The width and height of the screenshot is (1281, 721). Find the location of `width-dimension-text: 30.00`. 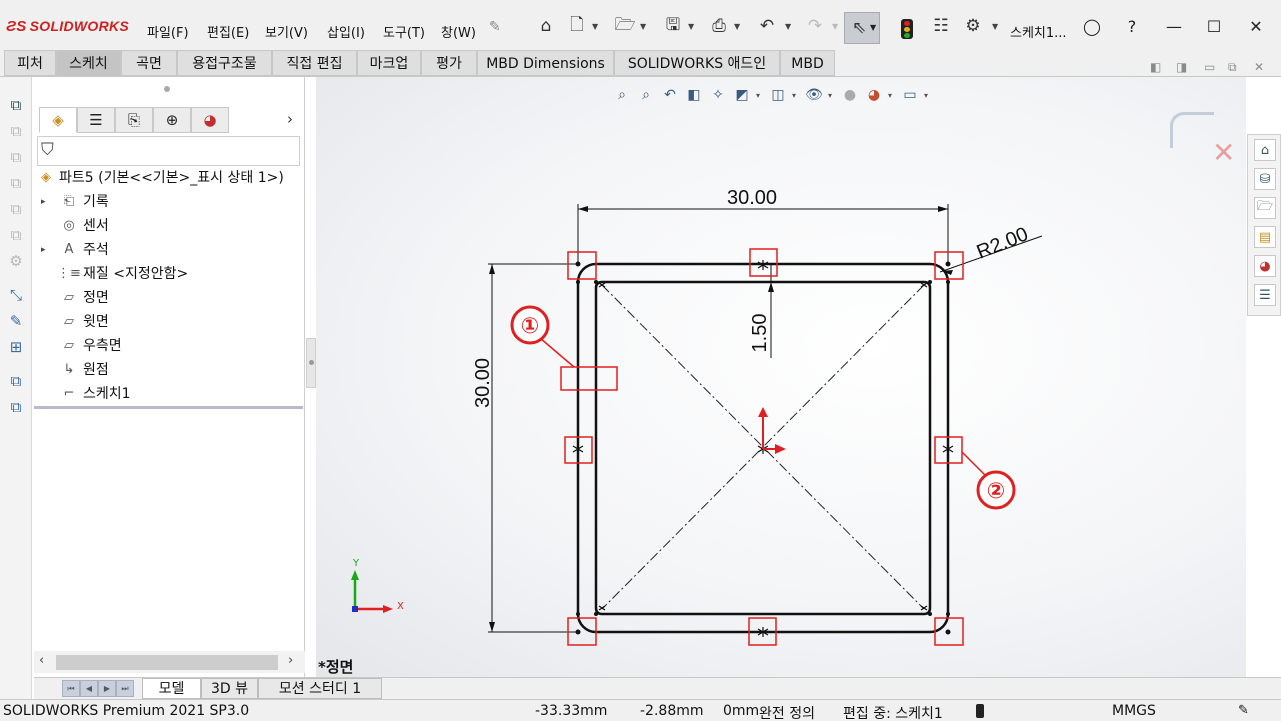

width-dimension-text: 30.00 is located at coordinates (752, 198).